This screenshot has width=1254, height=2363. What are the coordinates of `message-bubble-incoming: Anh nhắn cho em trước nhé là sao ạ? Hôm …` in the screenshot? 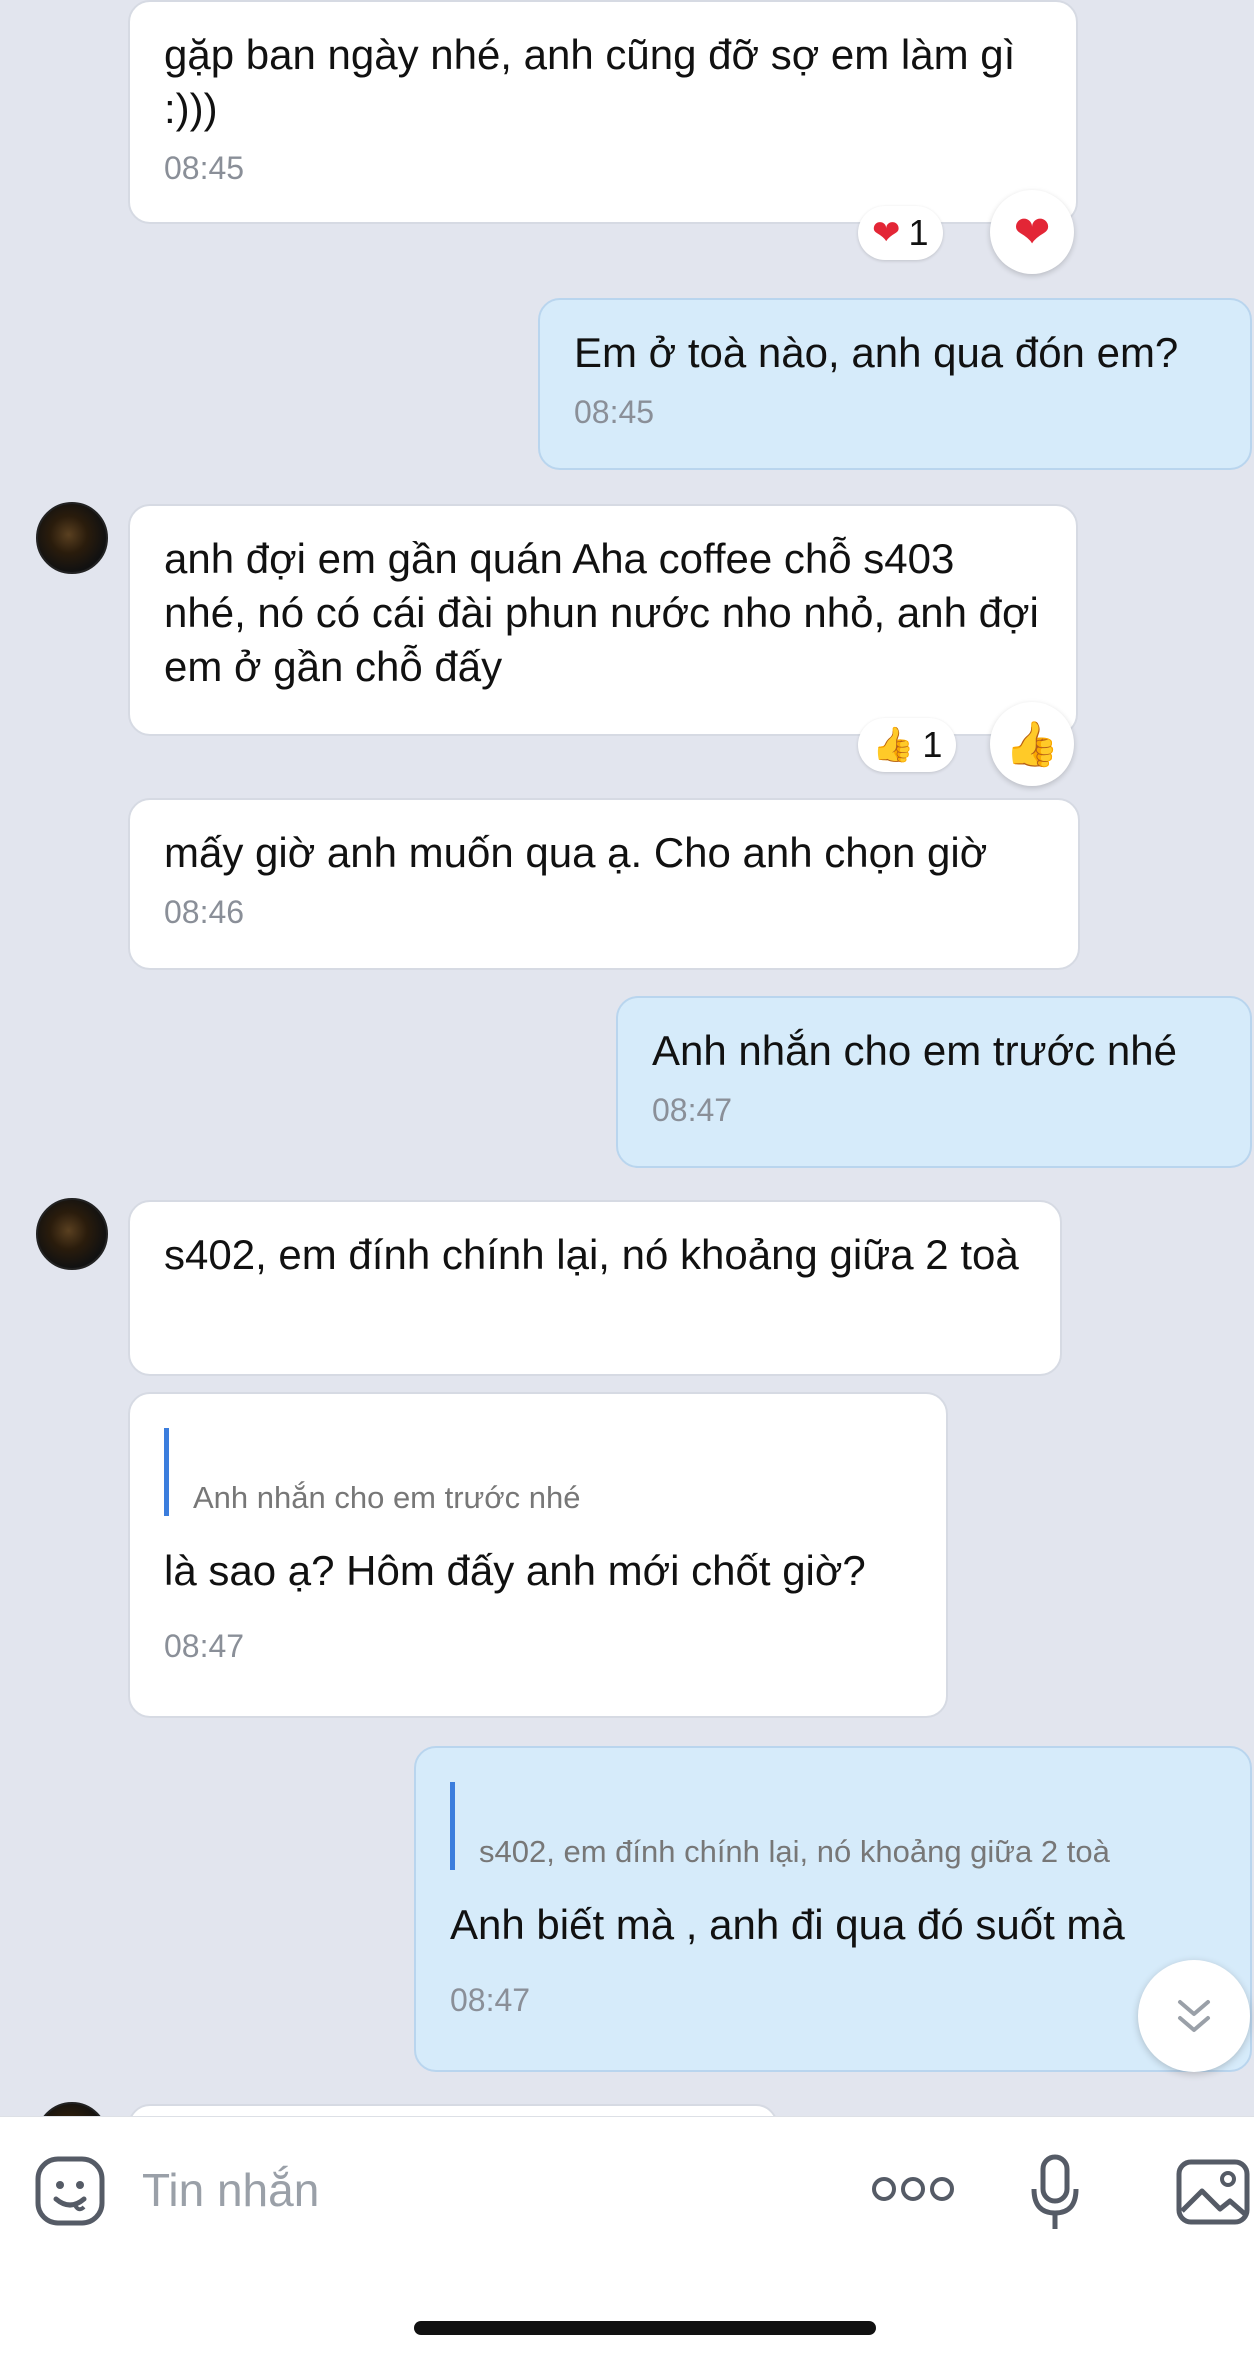 It's located at (538, 1555).